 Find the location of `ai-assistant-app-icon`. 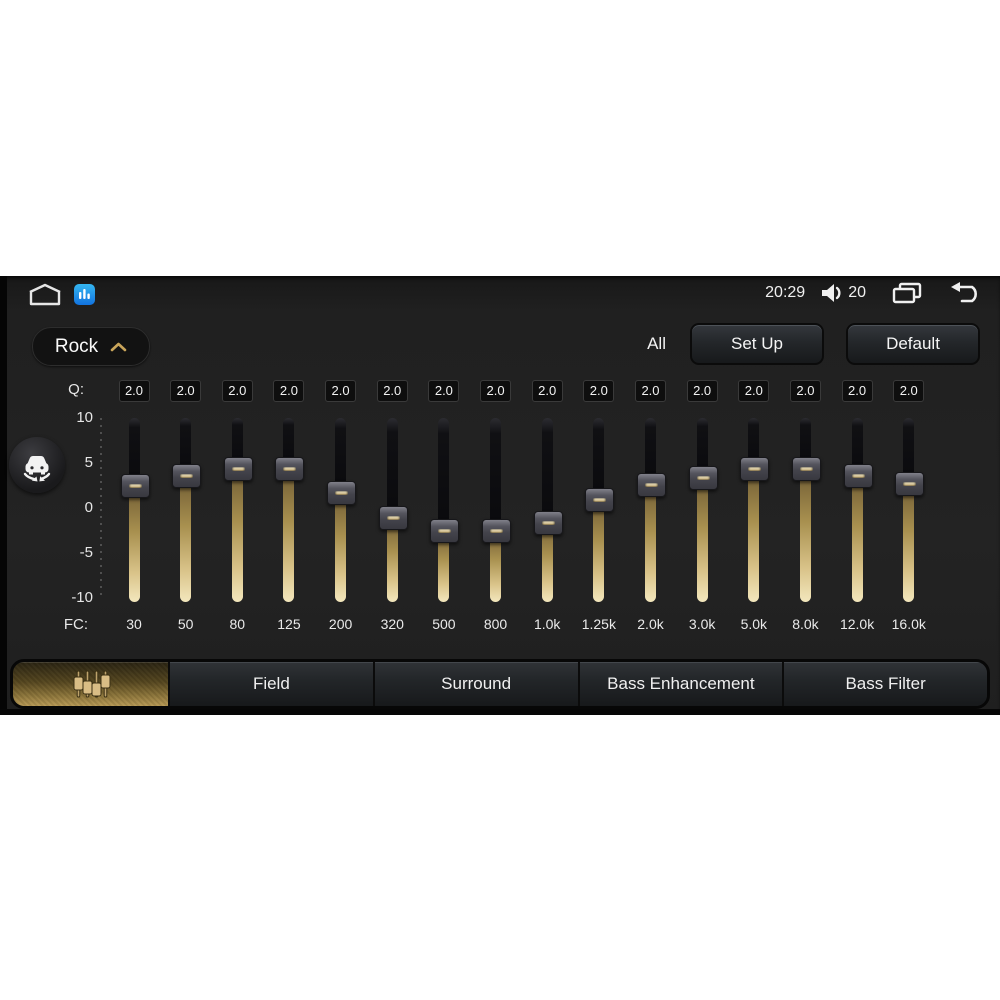

ai-assistant-app-icon is located at coordinates (84, 294).